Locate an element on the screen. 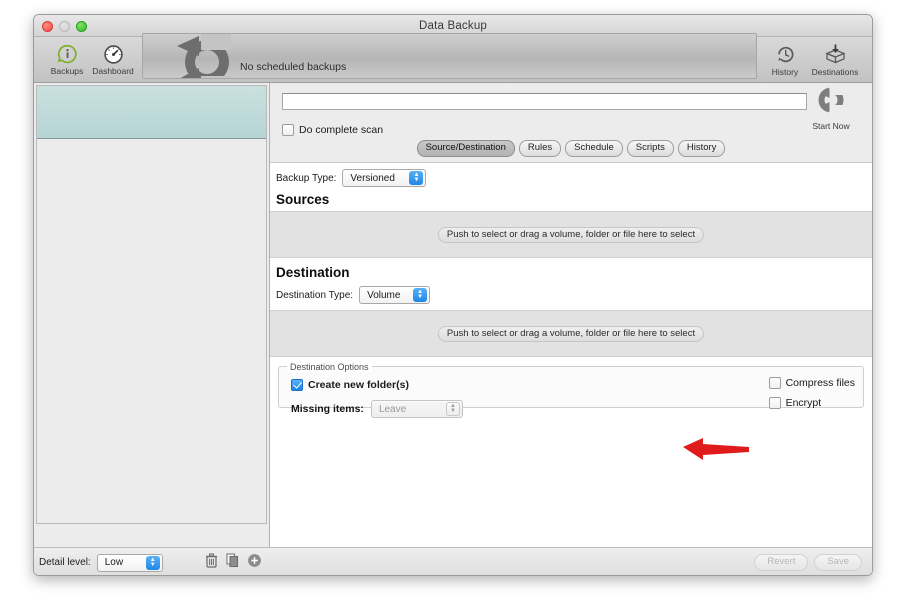 Image resolution: width=898 pixels, height=609 pixels. toolbar-button-history-label: History is located at coordinates (785, 71).